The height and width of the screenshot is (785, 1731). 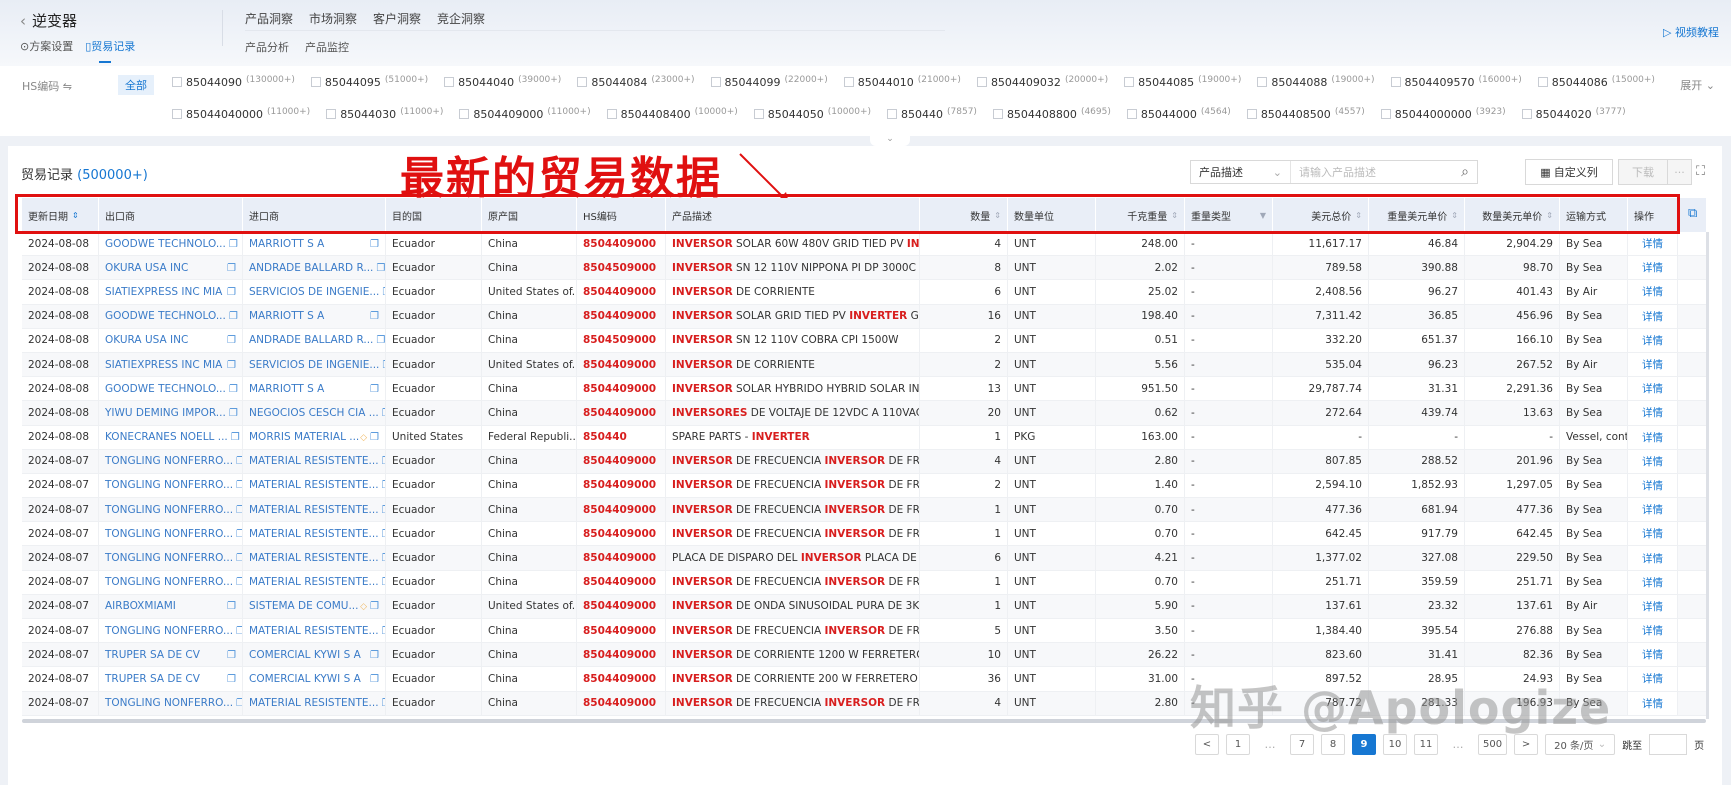 I want to click on hs-code-checkbox: 8504409000 (11000+), so click(x=525, y=114).